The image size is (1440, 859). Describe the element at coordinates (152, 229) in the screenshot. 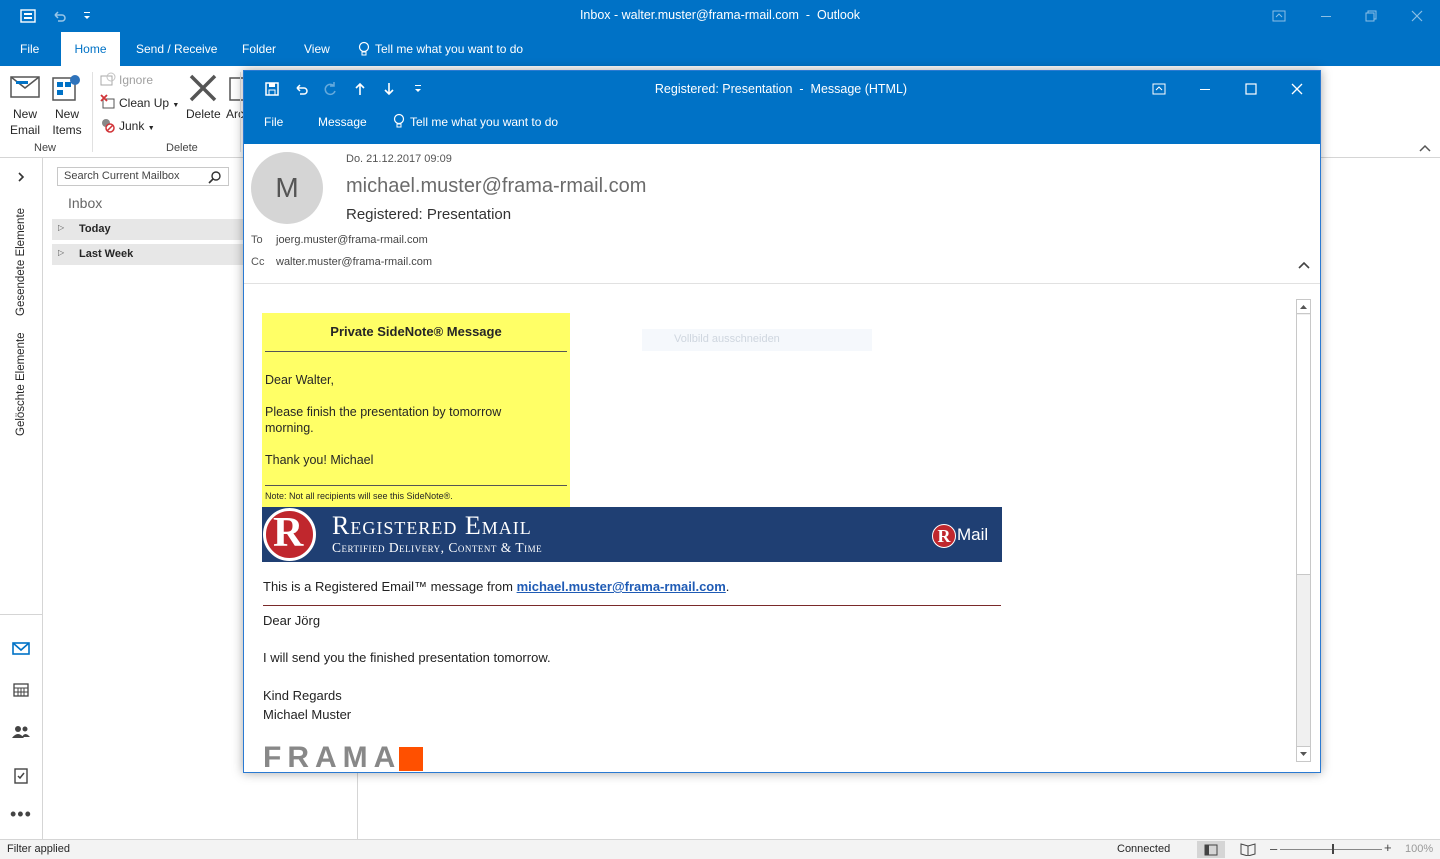

I see `group-header-today: ▷ Today` at that location.